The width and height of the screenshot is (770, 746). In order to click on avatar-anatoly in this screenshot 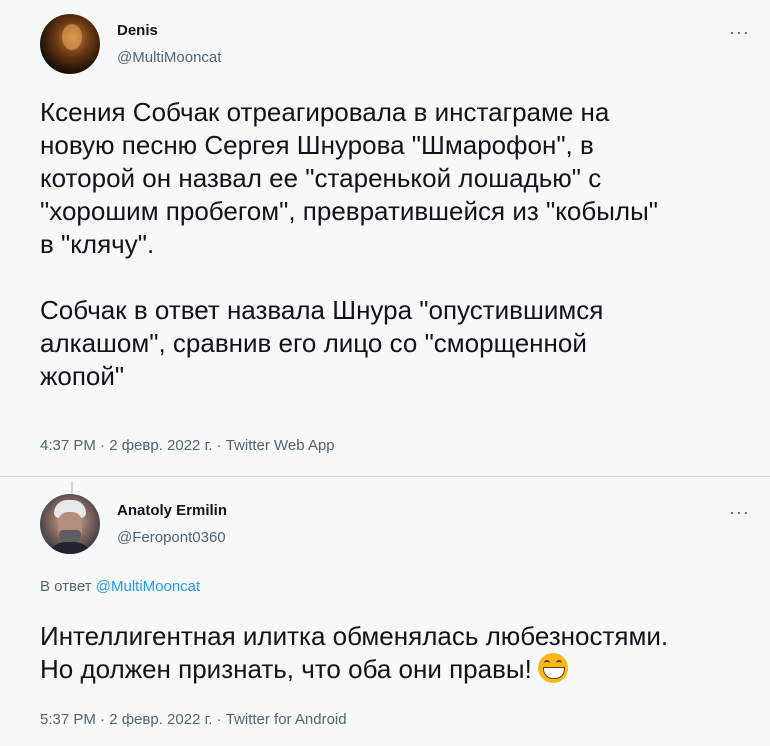, I will do `click(70, 524)`.